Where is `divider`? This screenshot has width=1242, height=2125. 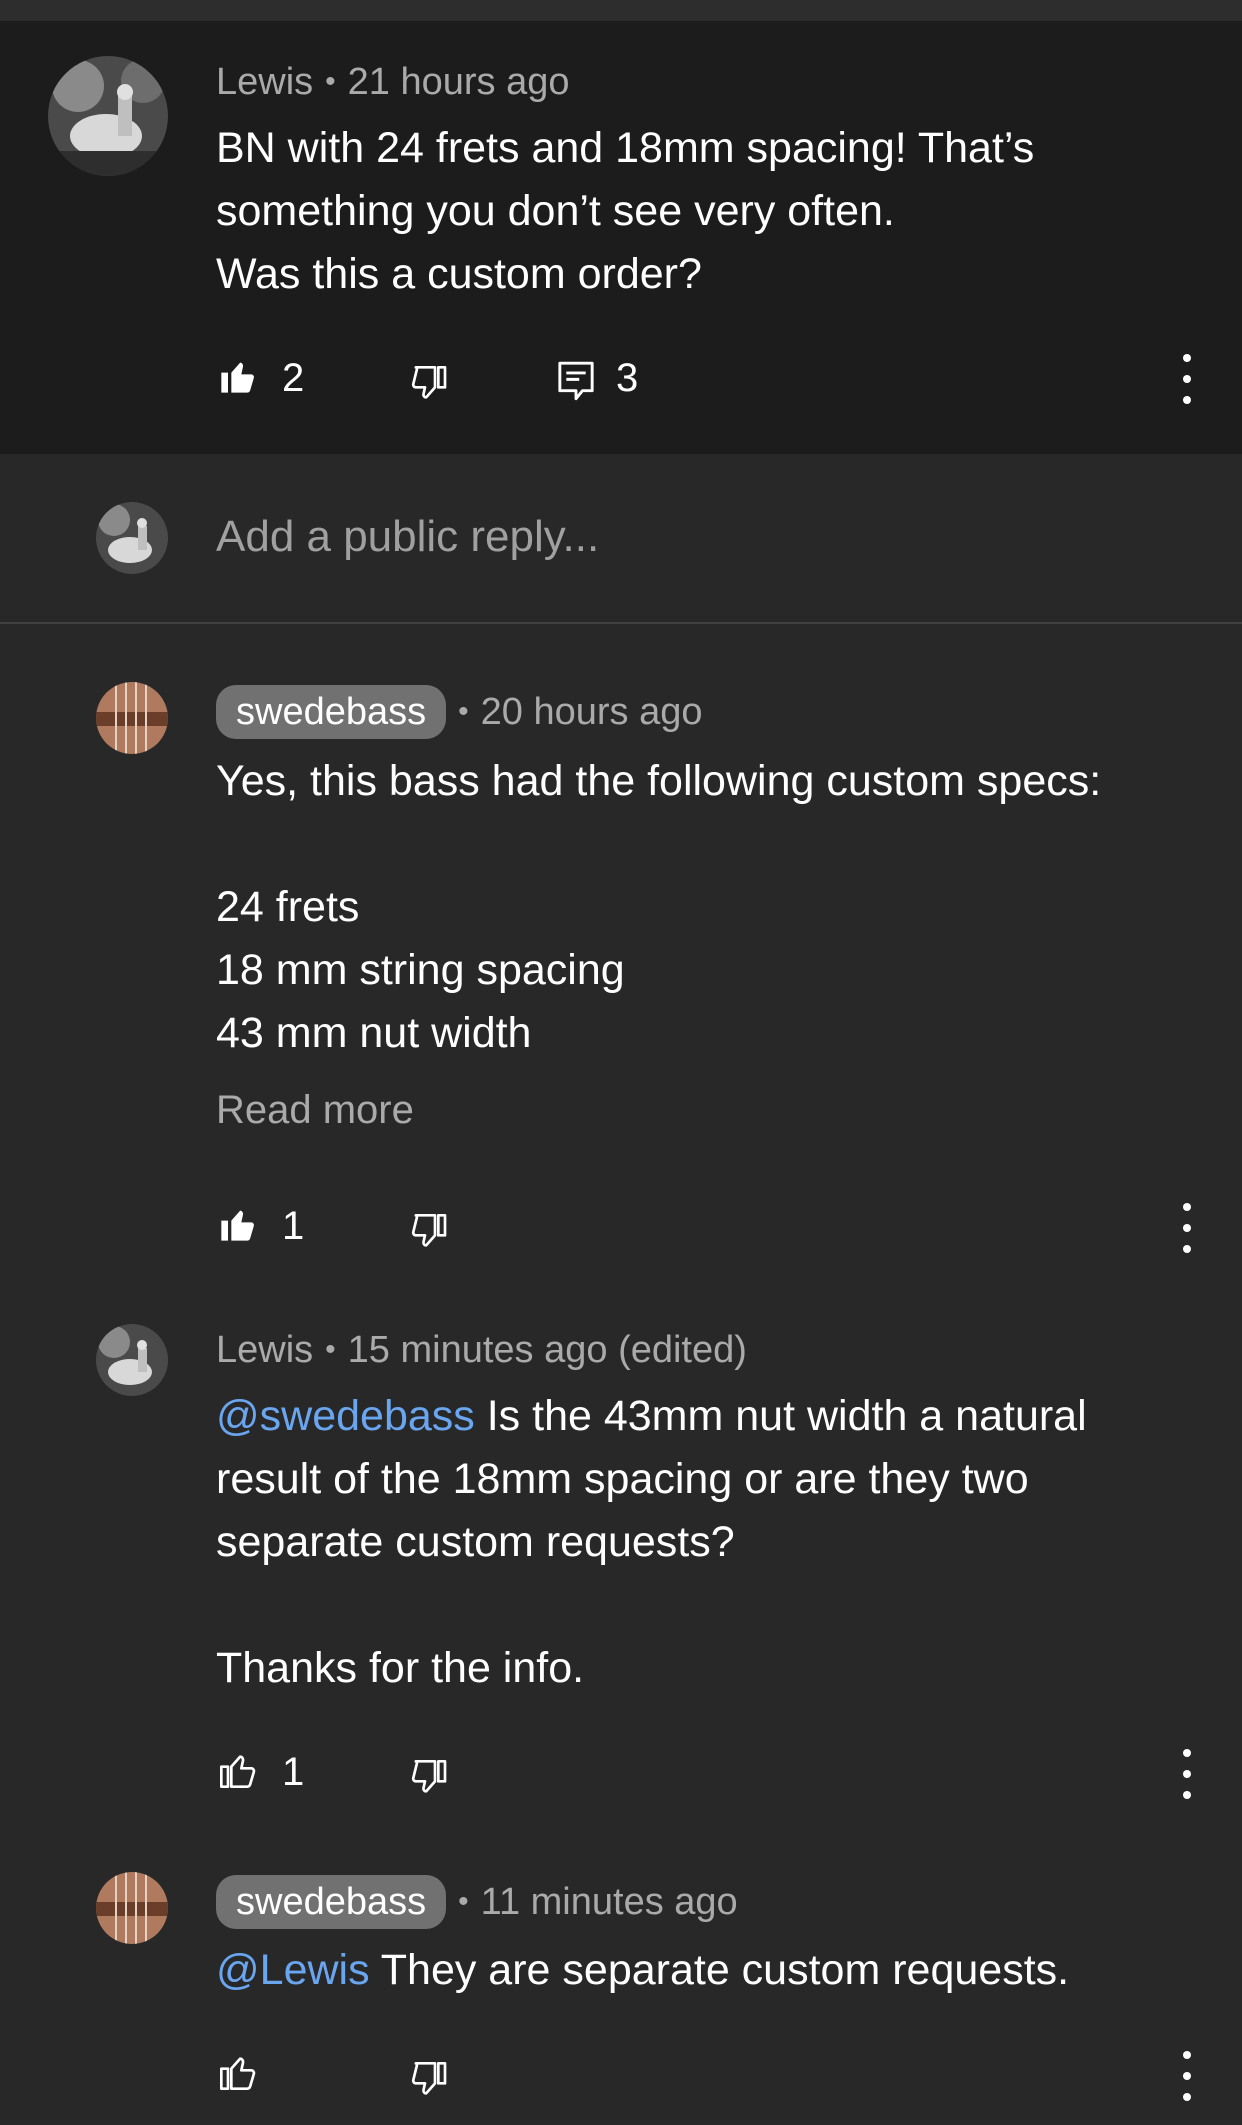 divider is located at coordinates (621, 623).